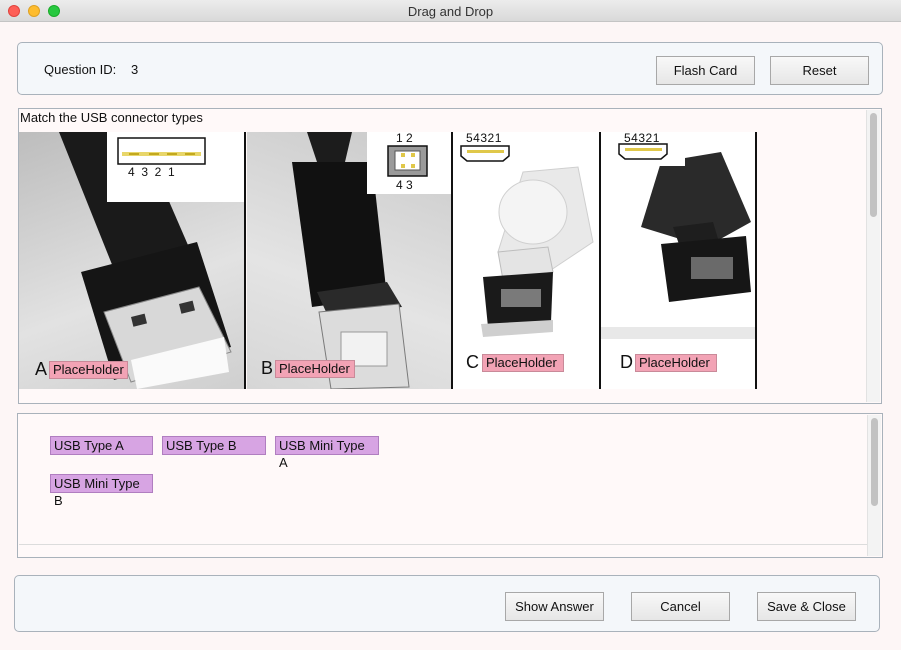 This screenshot has height=650, width=901. Describe the element at coordinates (523, 363) in the screenshot. I see `drop-target-c: PlaceHolder` at that location.